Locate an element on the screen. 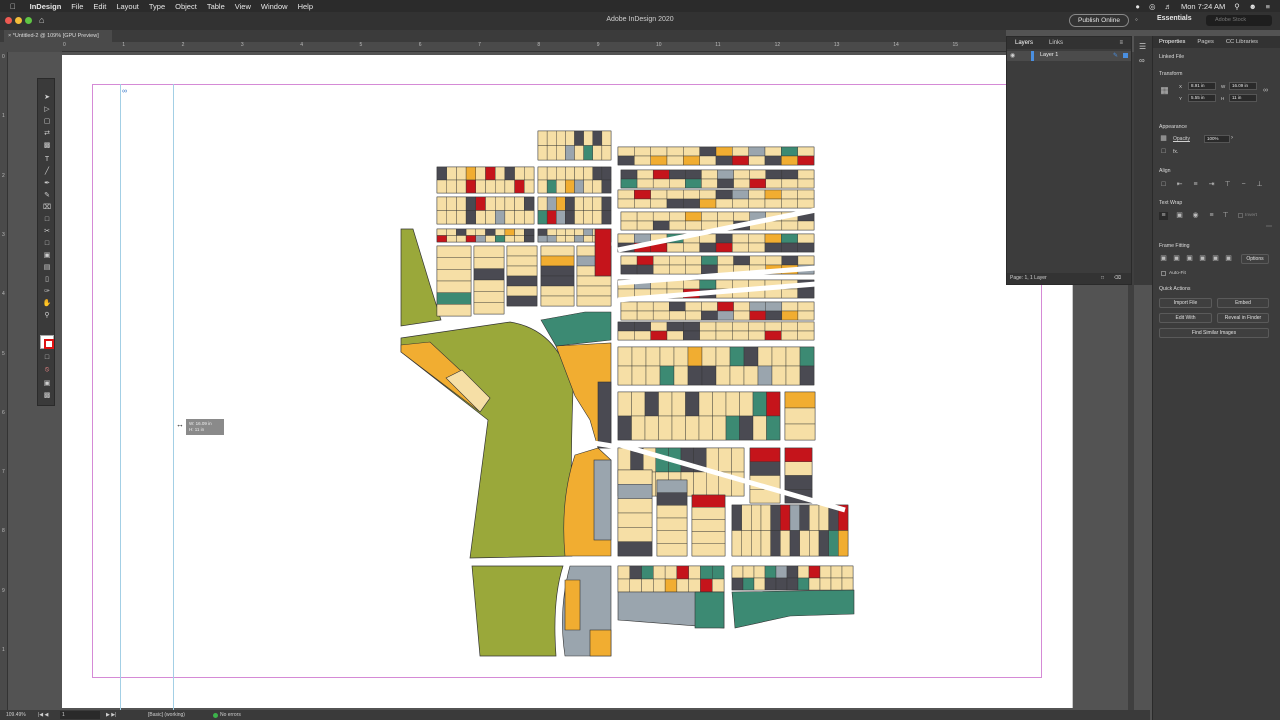 This screenshot has width=1280, height=720. width-field: 16.09 in is located at coordinates (1243, 86).